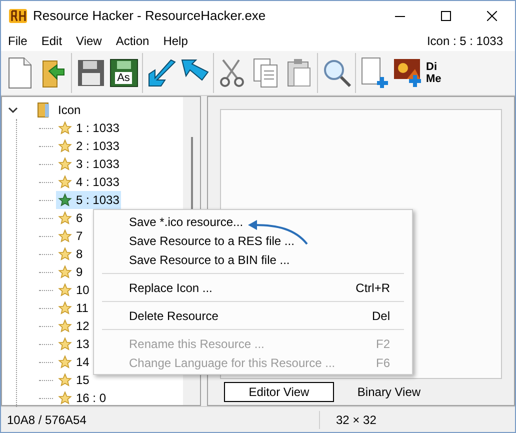  Describe the element at coordinates (407, 73) in the screenshot. I see `image-plus-icon` at that location.